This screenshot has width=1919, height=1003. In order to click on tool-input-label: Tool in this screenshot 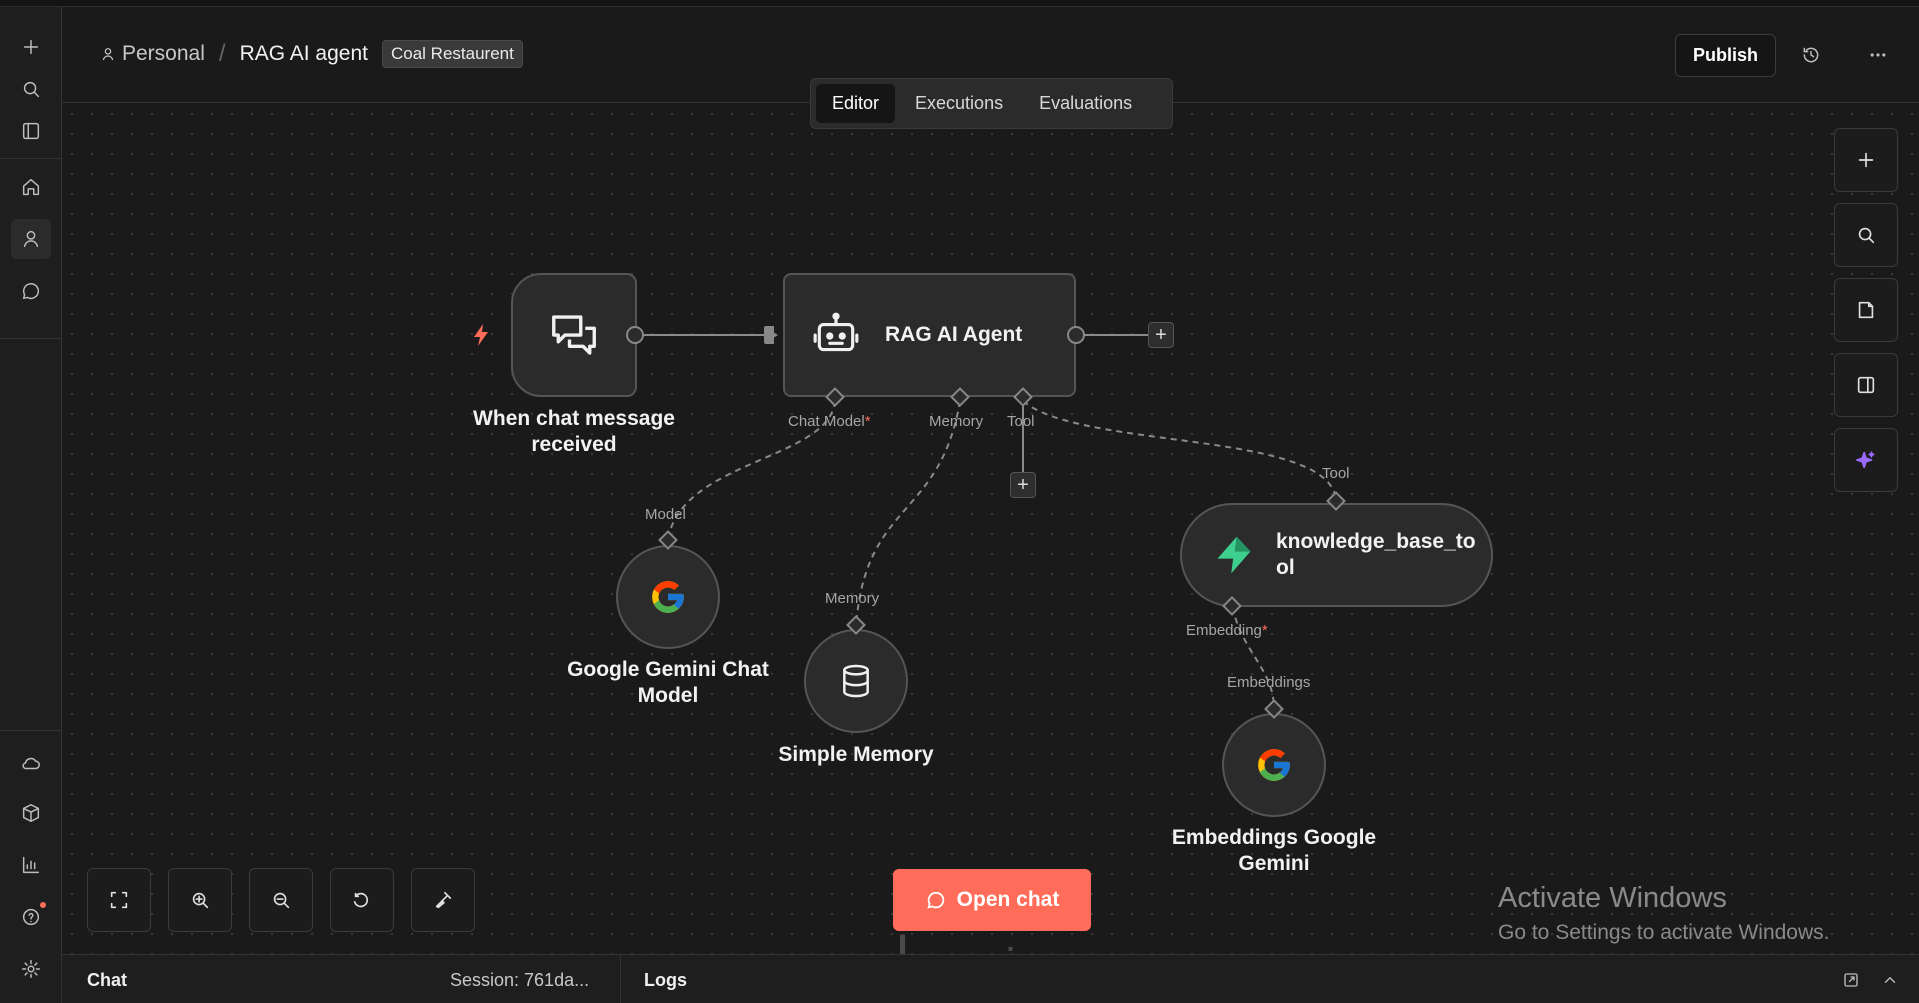, I will do `click(1336, 473)`.